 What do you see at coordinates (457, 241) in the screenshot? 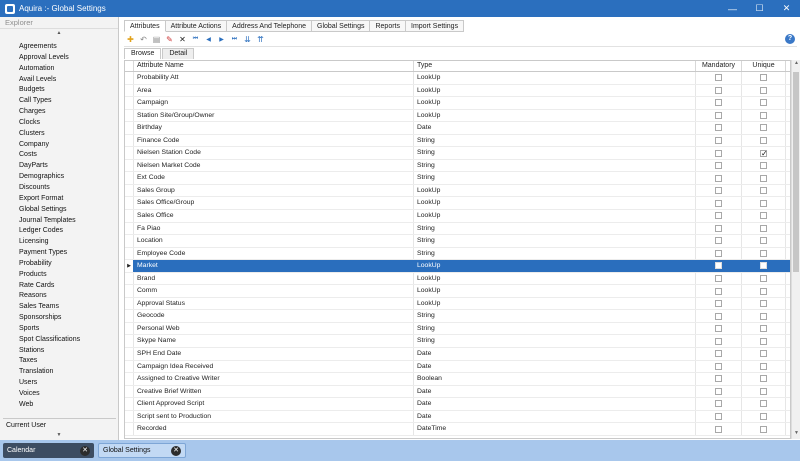
I see `table-row: Location String` at bounding box center [457, 241].